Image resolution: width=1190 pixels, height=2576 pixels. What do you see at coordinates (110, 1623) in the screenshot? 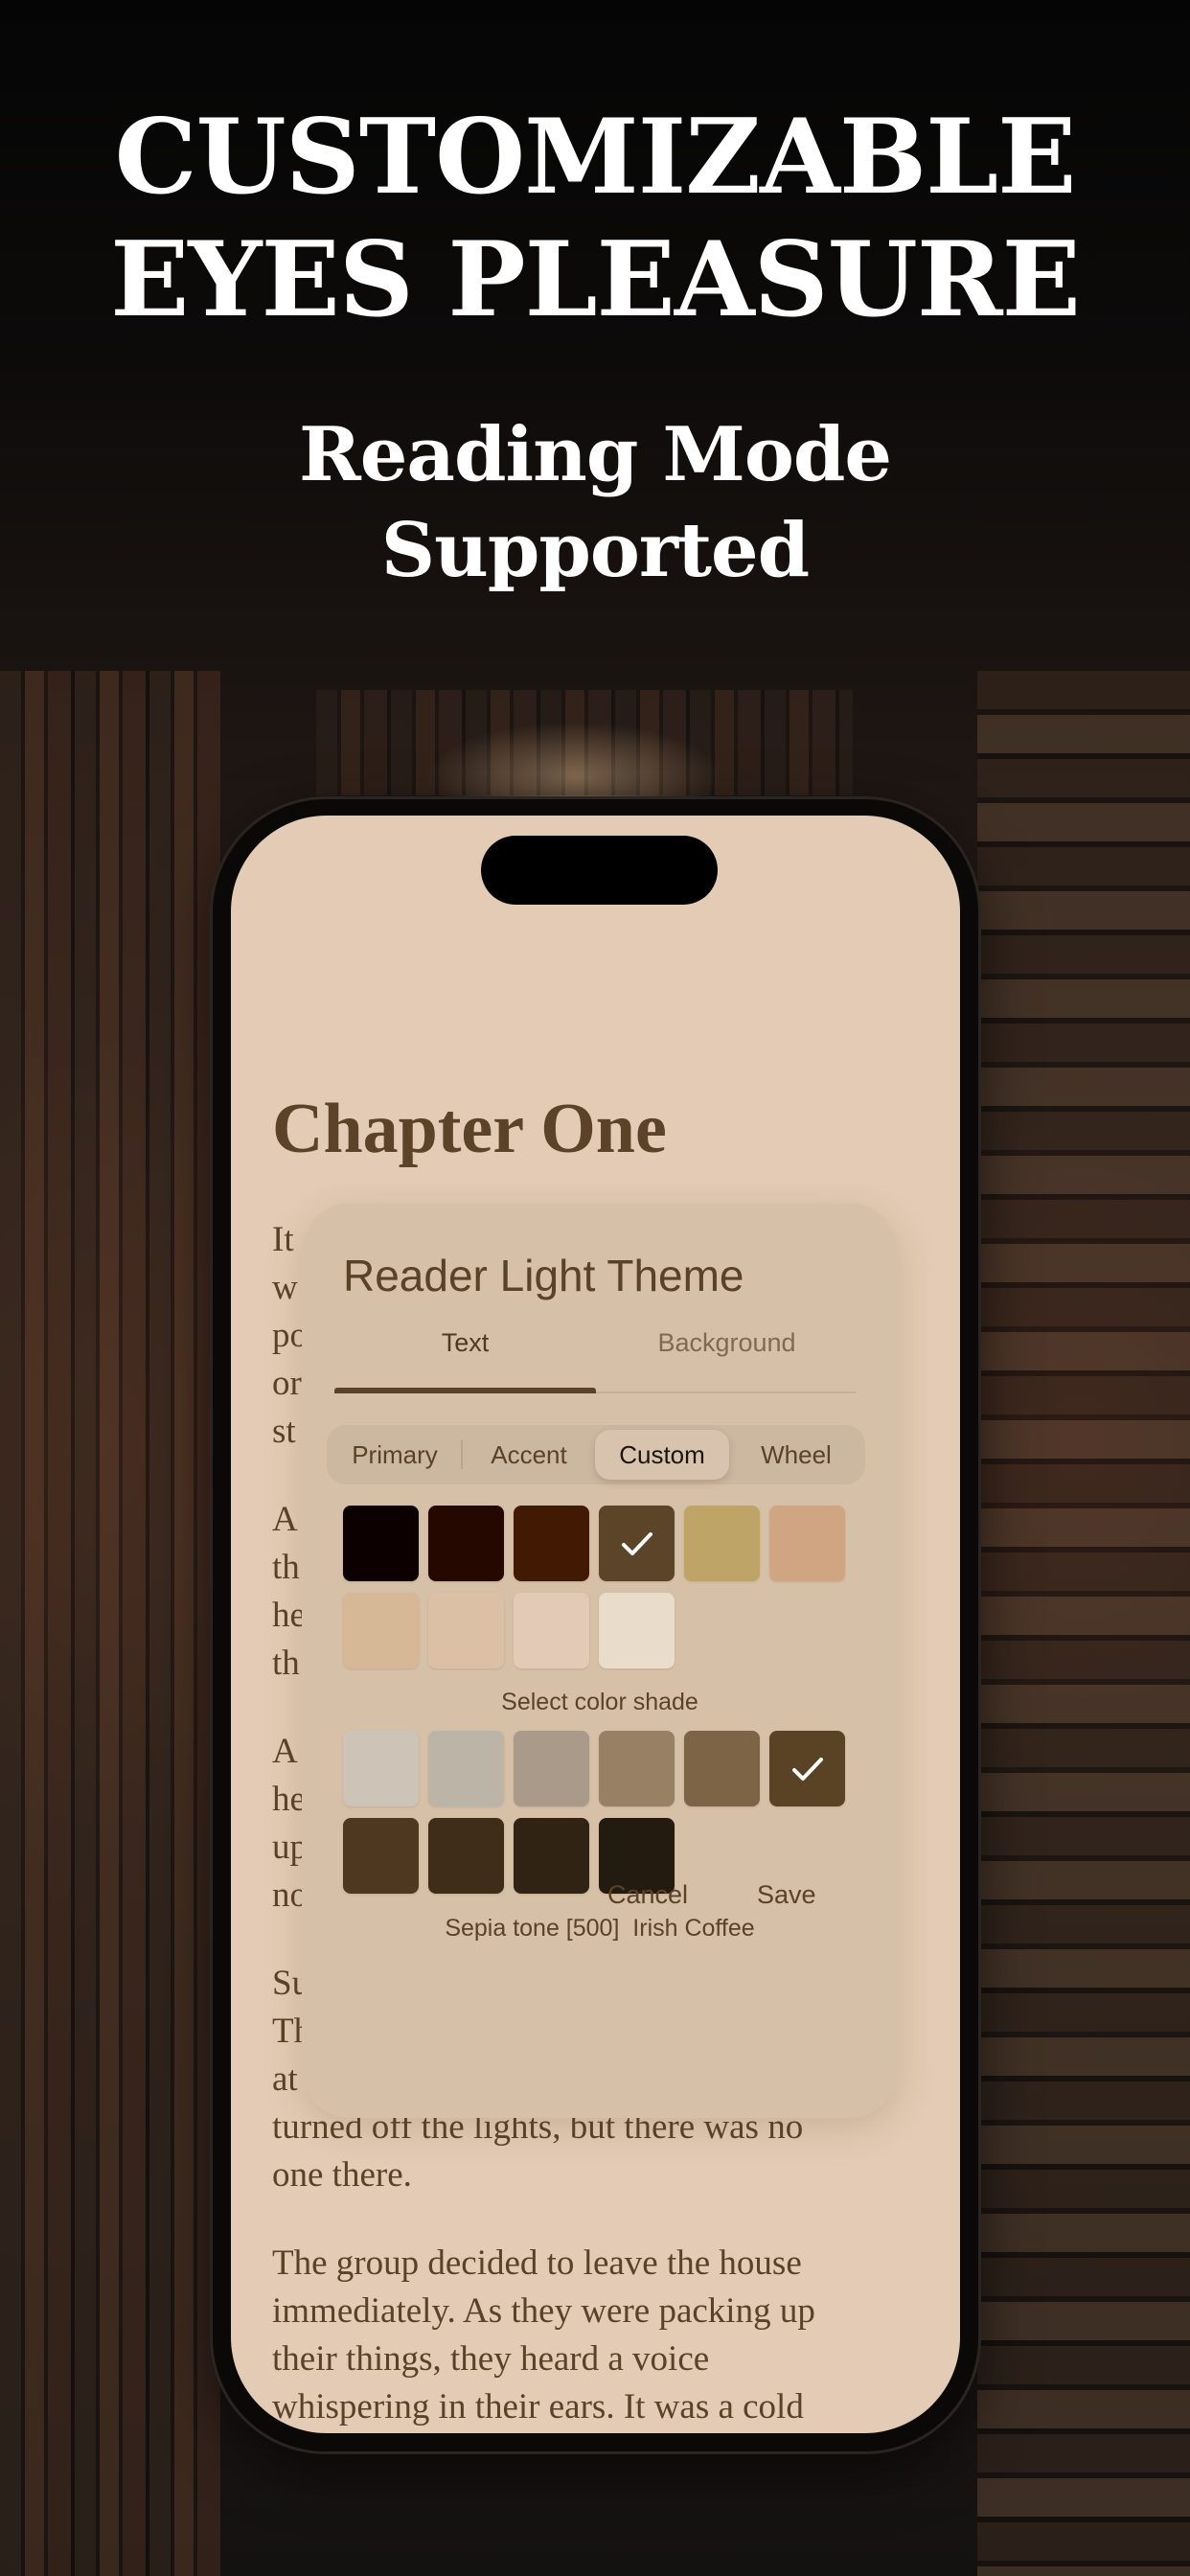
I see `bookshelf-left` at bounding box center [110, 1623].